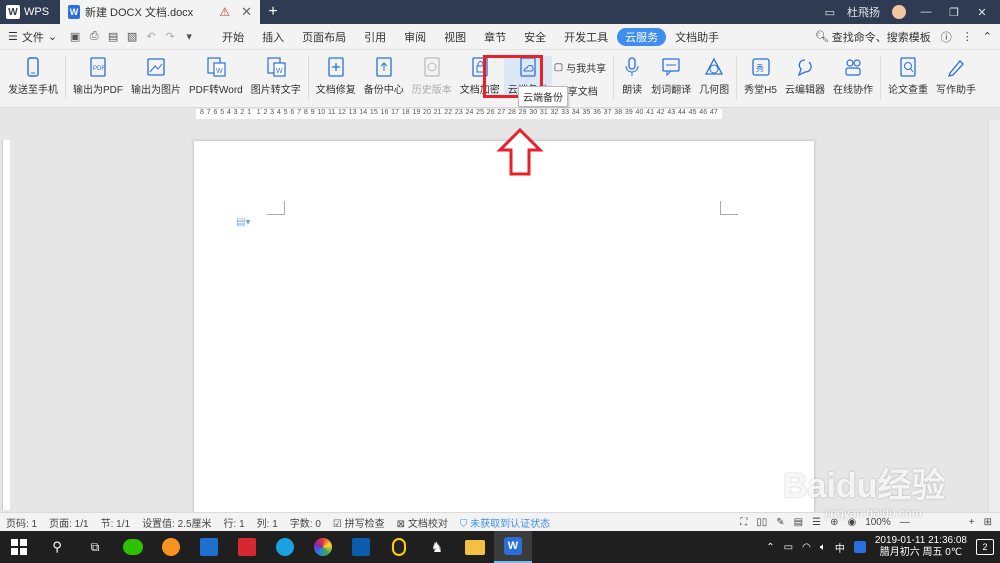  I want to click on fullscreen-icon: ⛶, so click(743, 522).